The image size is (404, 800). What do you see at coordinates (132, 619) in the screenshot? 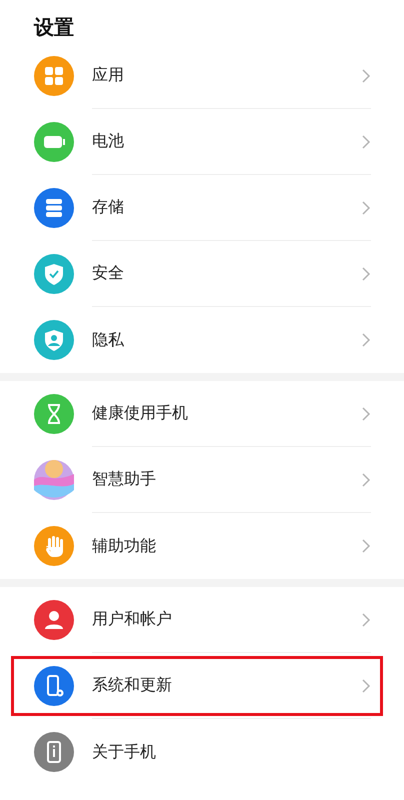
I see `item-label: 用户和帐户` at bounding box center [132, 619].